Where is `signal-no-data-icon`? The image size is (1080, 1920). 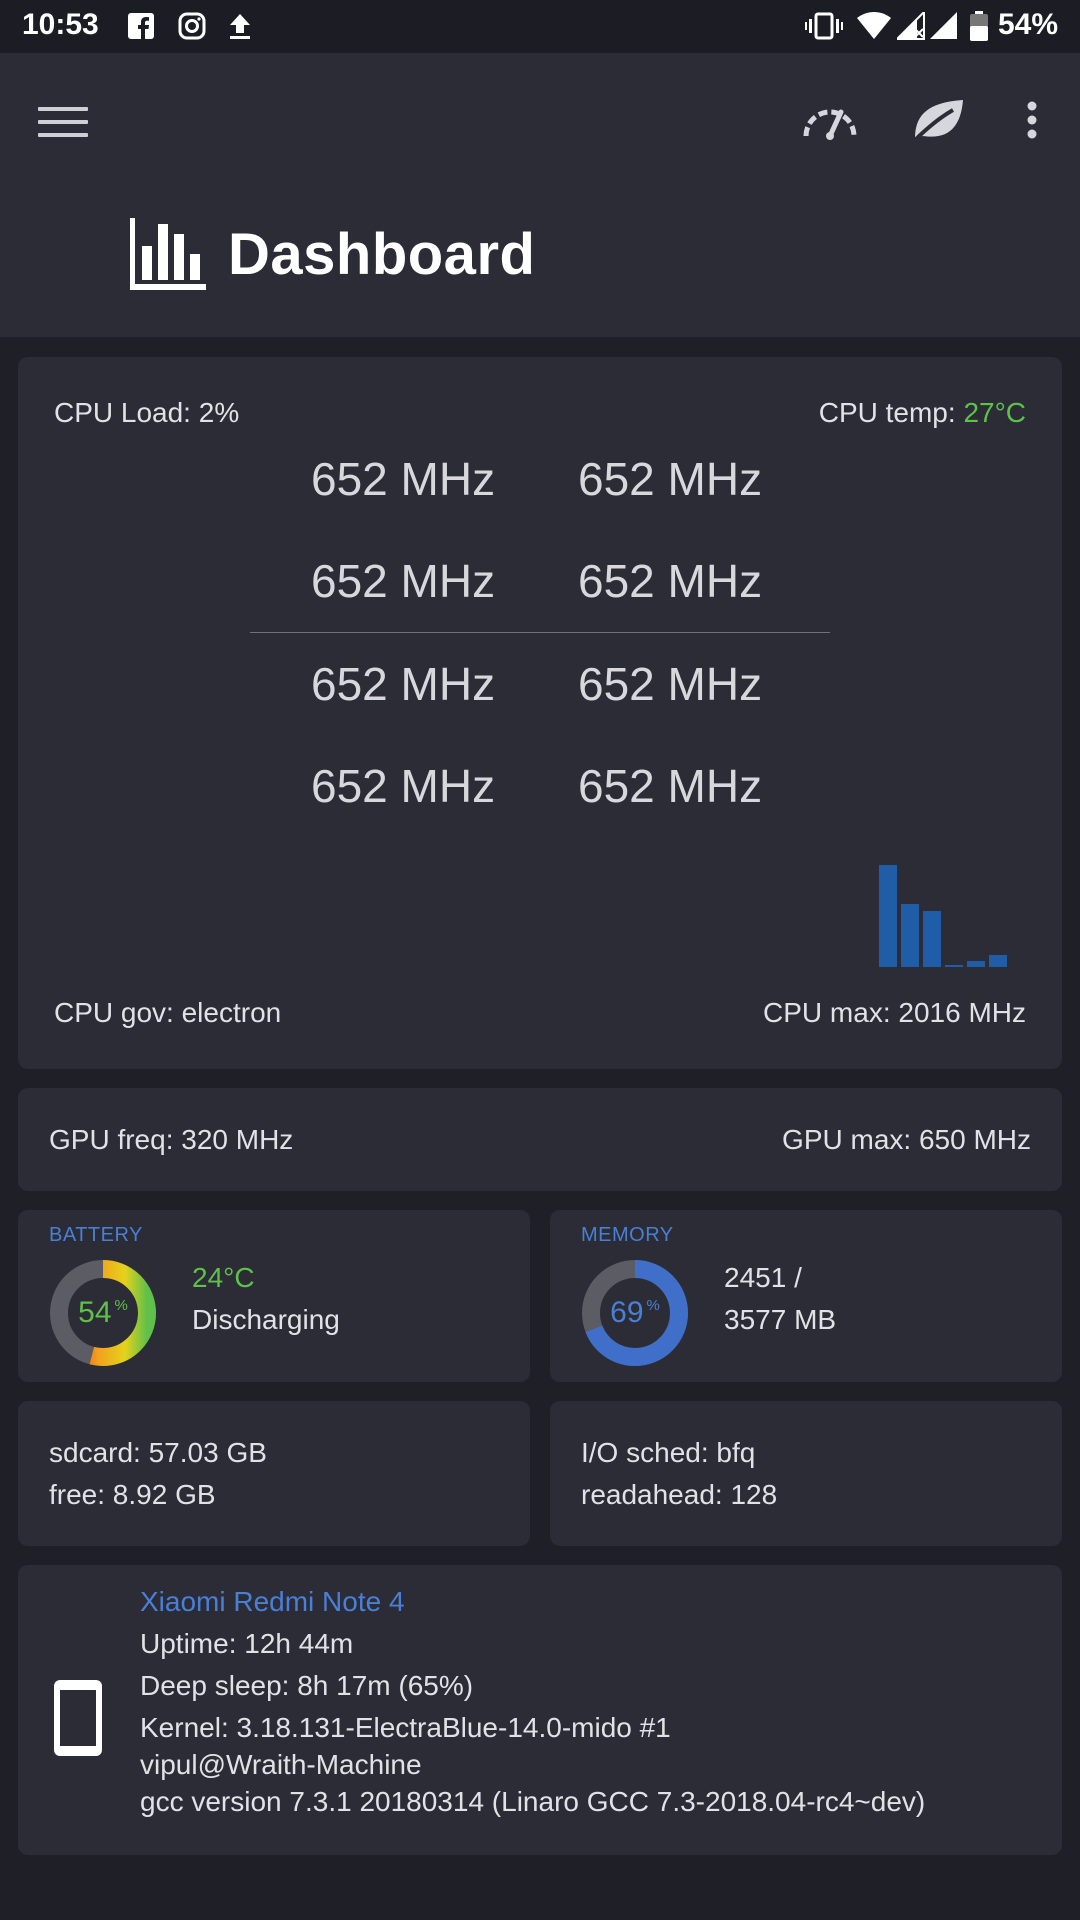
signal-no-data-icon is located at coordinates (912, 26).